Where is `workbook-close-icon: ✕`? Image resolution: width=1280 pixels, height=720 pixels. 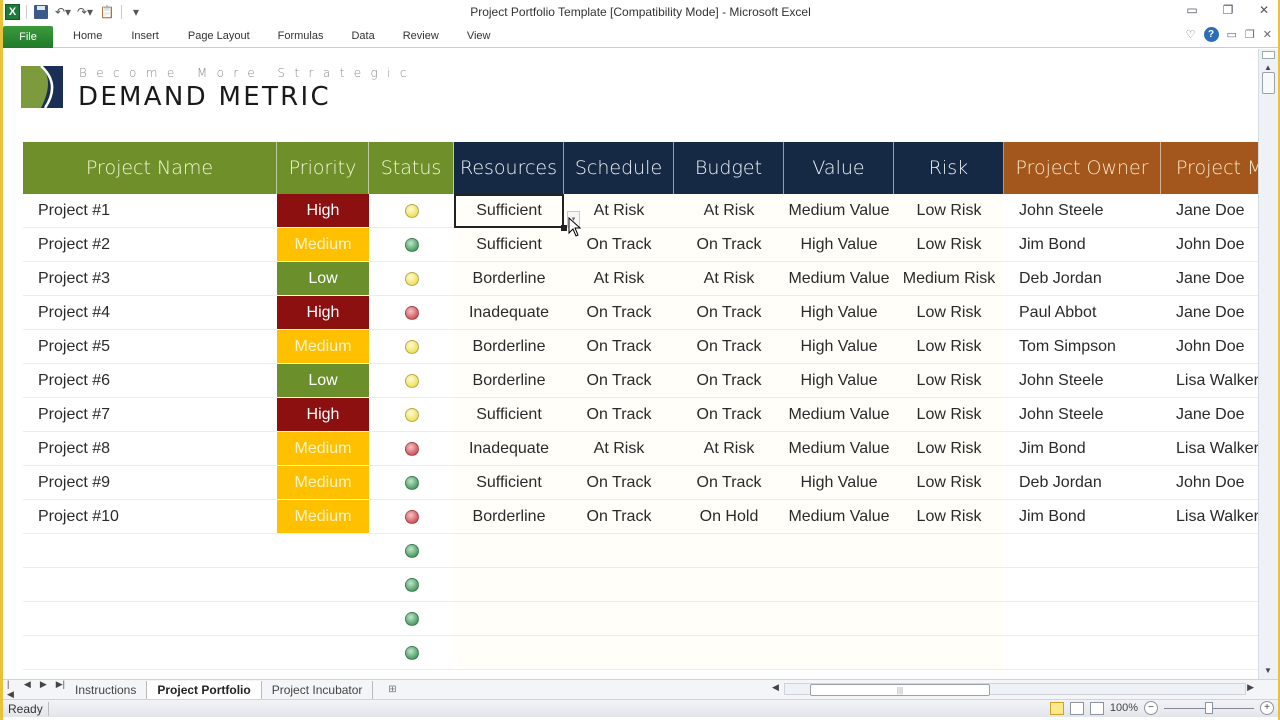 workbook-close-icon: ✕ is located at coordinates (1267, 34).